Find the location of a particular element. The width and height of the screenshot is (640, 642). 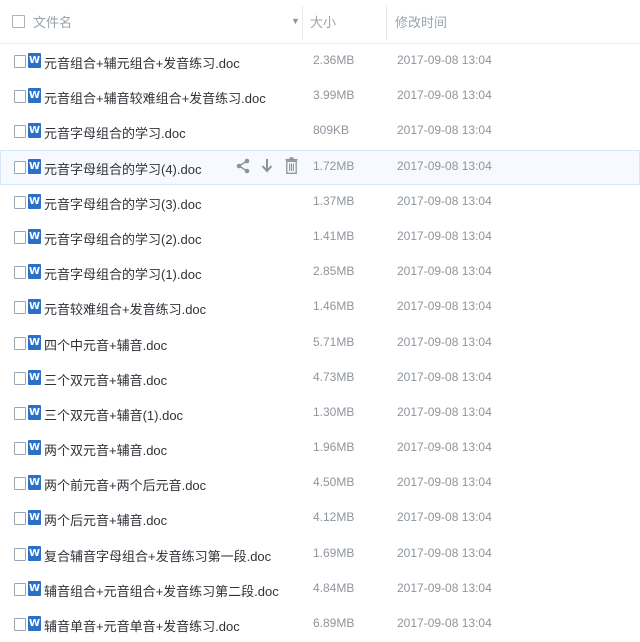

file-size: 1.30MB is located at coordinates (334, 411).